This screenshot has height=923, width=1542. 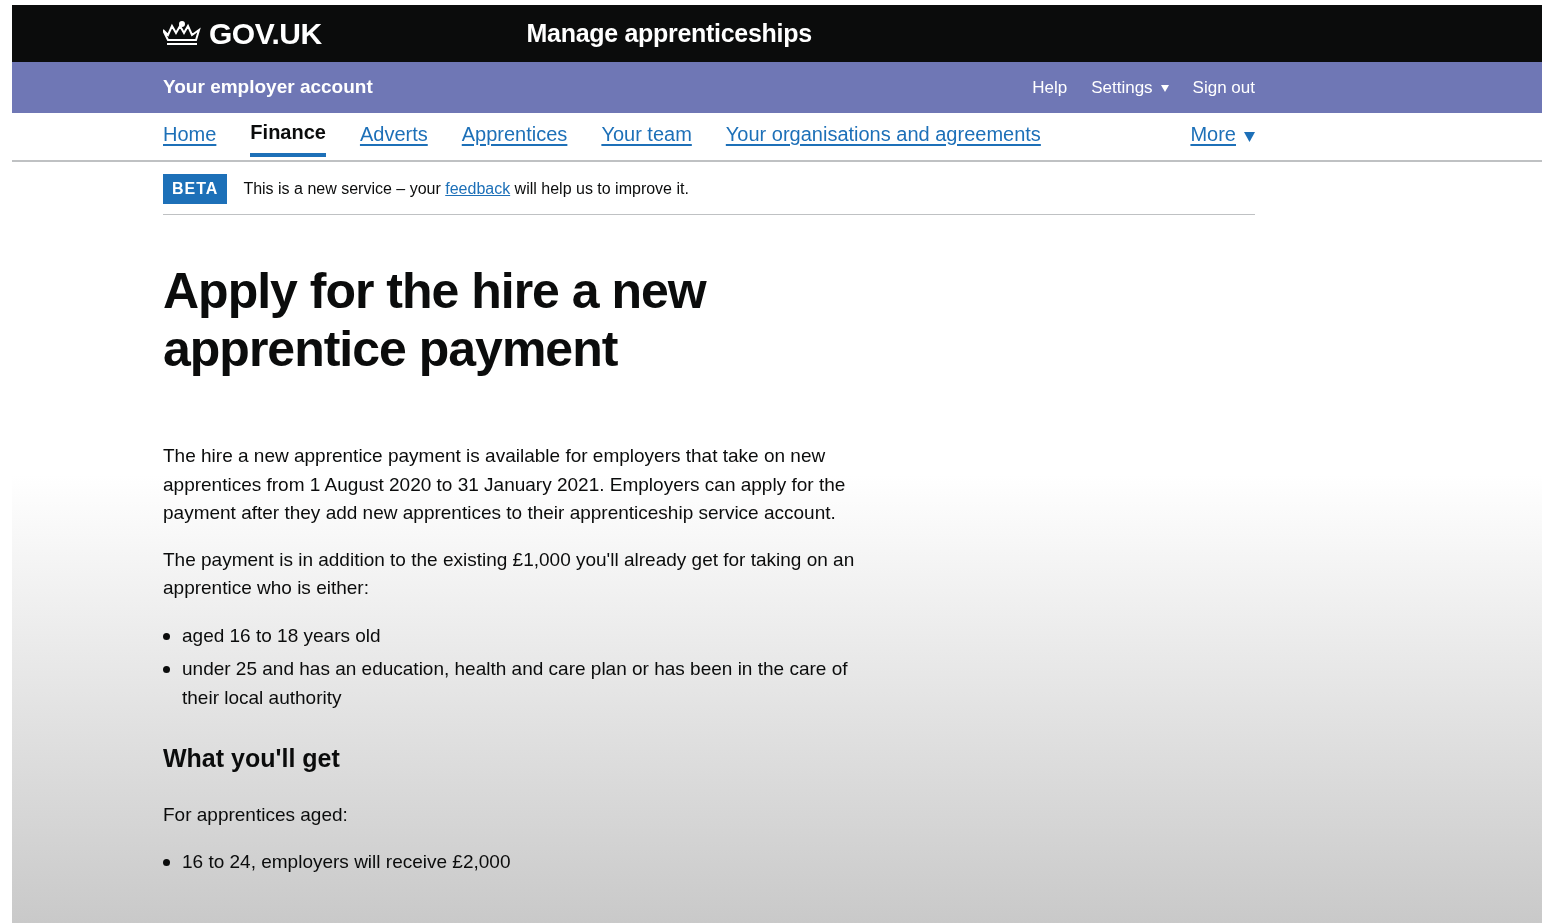 I want to click on bullet-item: aged 16 to 18 years old, so click(x=281, y=635).